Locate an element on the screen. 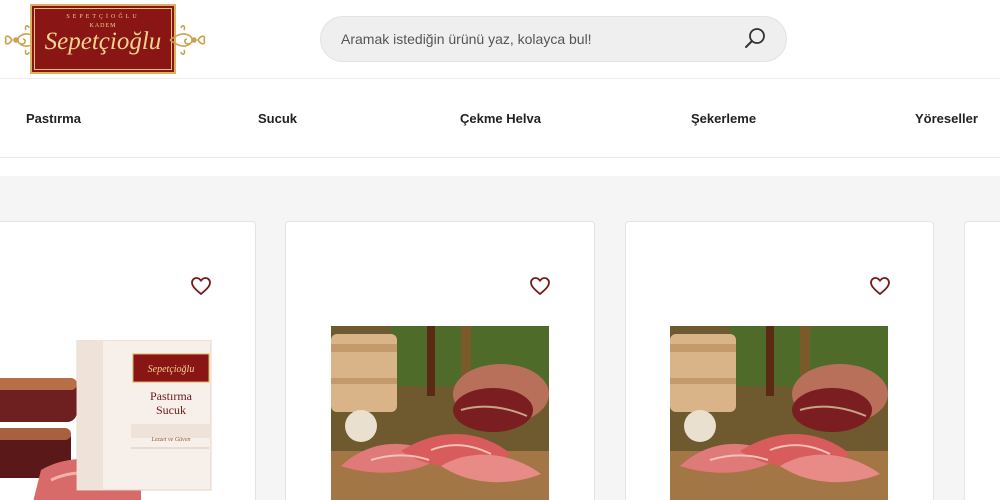  nav-item-yoreseller: Yöreseller is located at coordinates (946, 118).